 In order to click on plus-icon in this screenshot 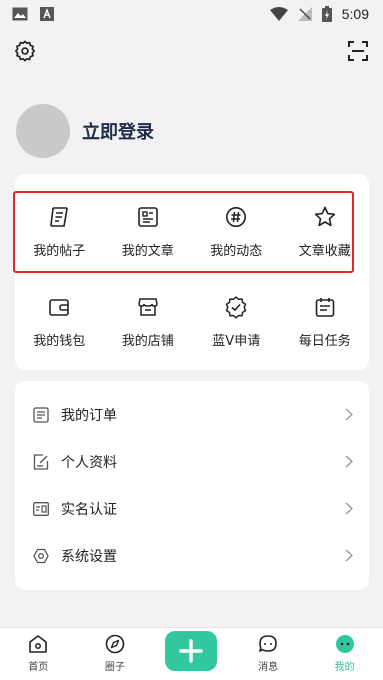, I will do `click(191, 651)`.